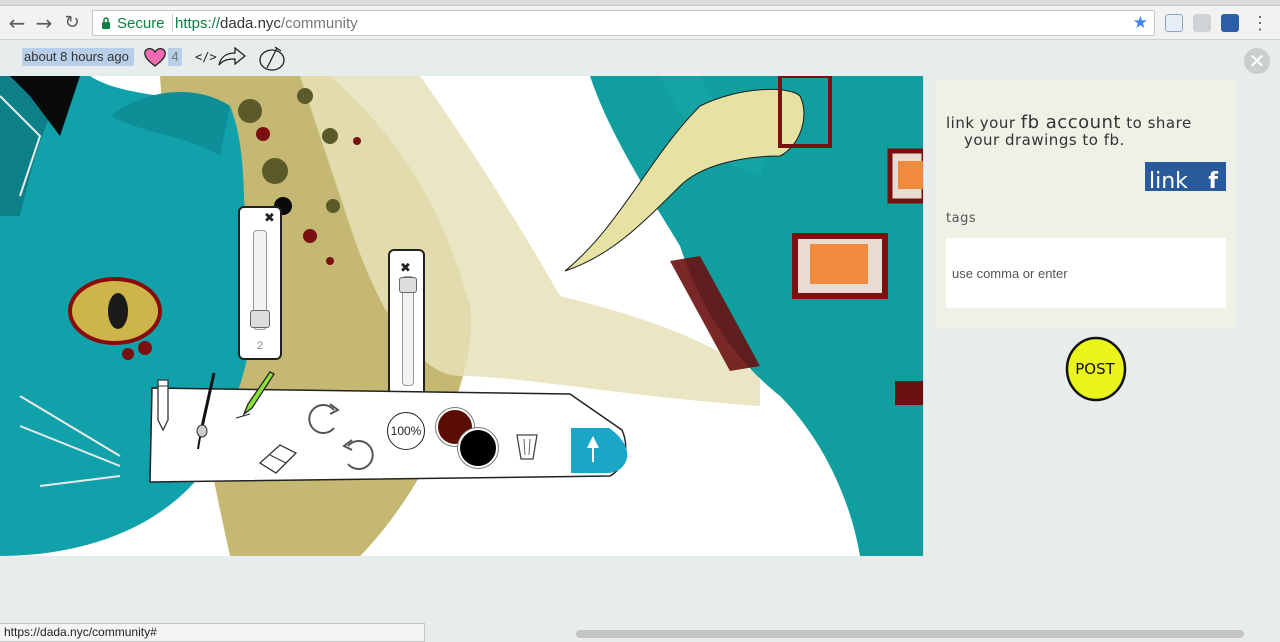 Image resolution: width=1280 pixels, height=642 pixels. What do you see at coordinates (910, 634) in the screenshot?
I see `horizontal-scrollbar` at bounding box center [910, 634].